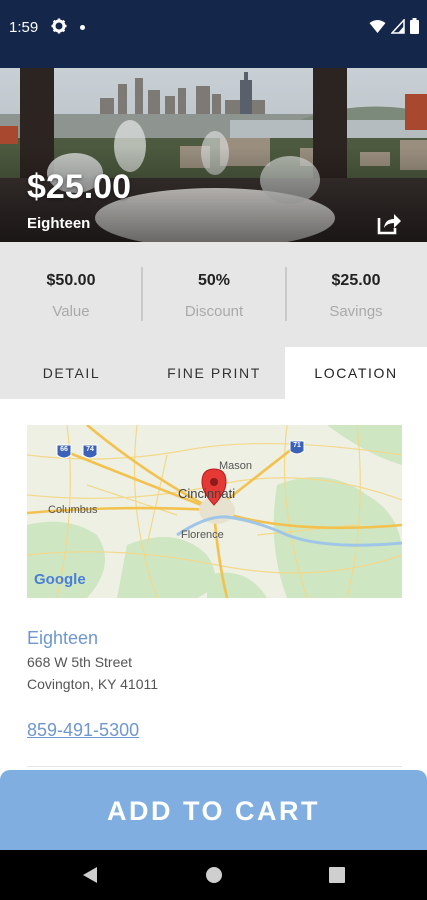 The image size is (427, 900). I want to click on status-icons, so click(394, 26).